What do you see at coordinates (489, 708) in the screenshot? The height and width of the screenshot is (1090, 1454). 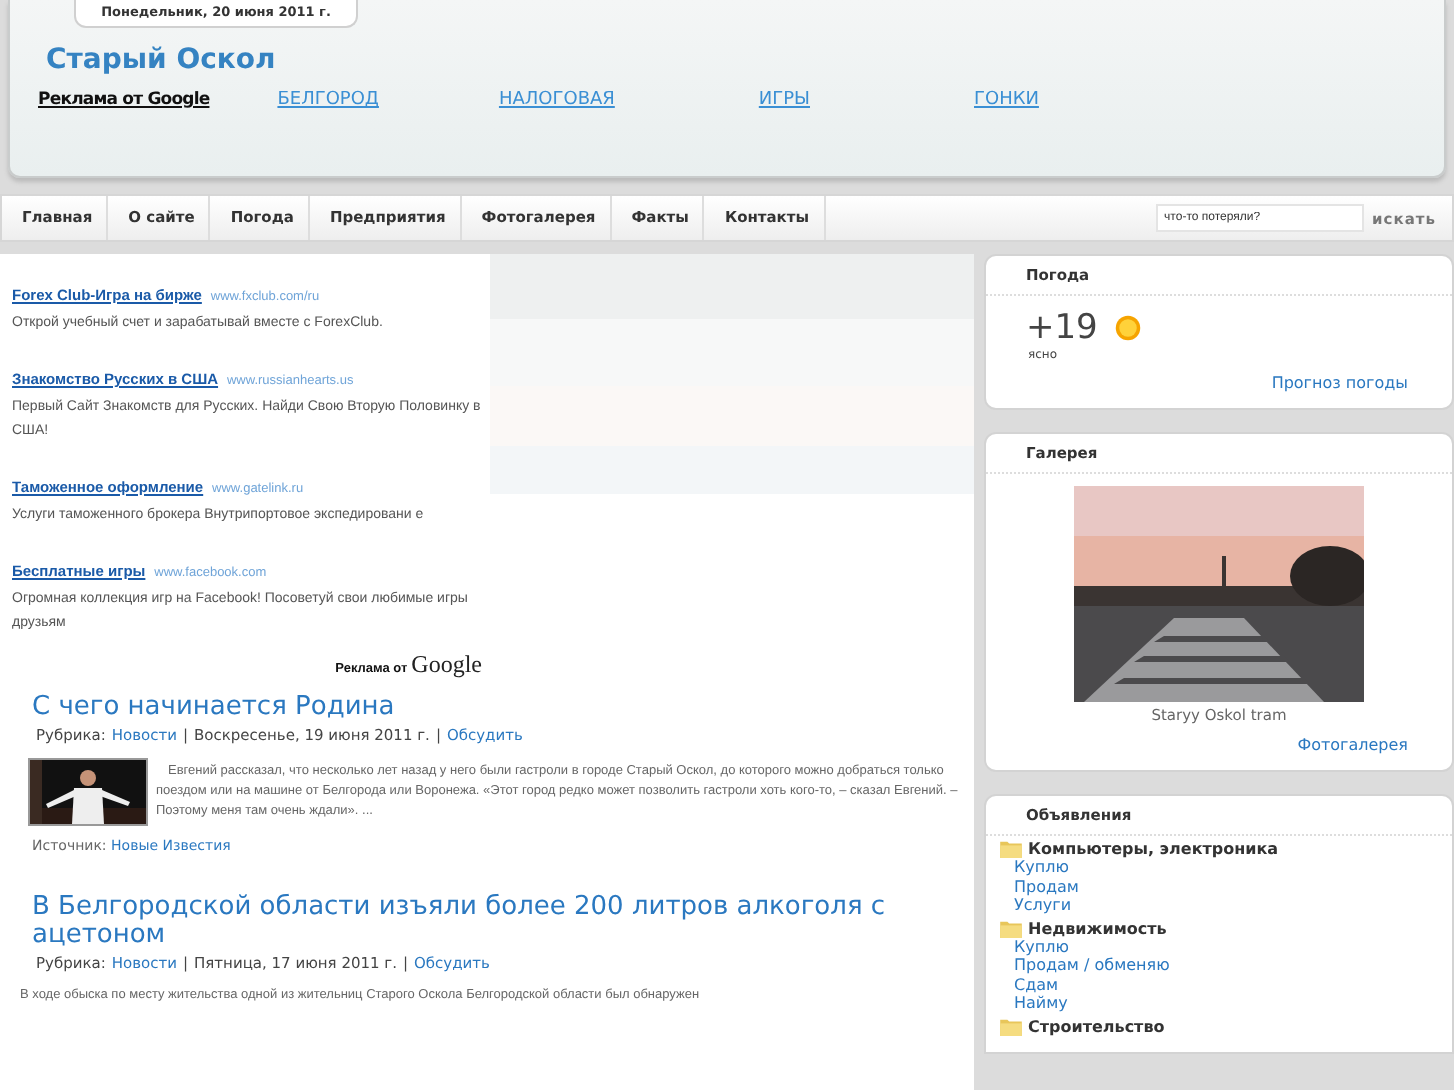 I see `article-title: С чего начинается Родина` at bounding box center [489, 708].